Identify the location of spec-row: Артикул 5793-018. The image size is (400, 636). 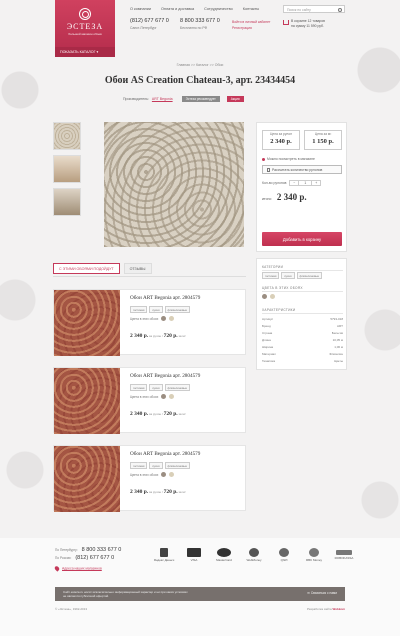
(302, 319).